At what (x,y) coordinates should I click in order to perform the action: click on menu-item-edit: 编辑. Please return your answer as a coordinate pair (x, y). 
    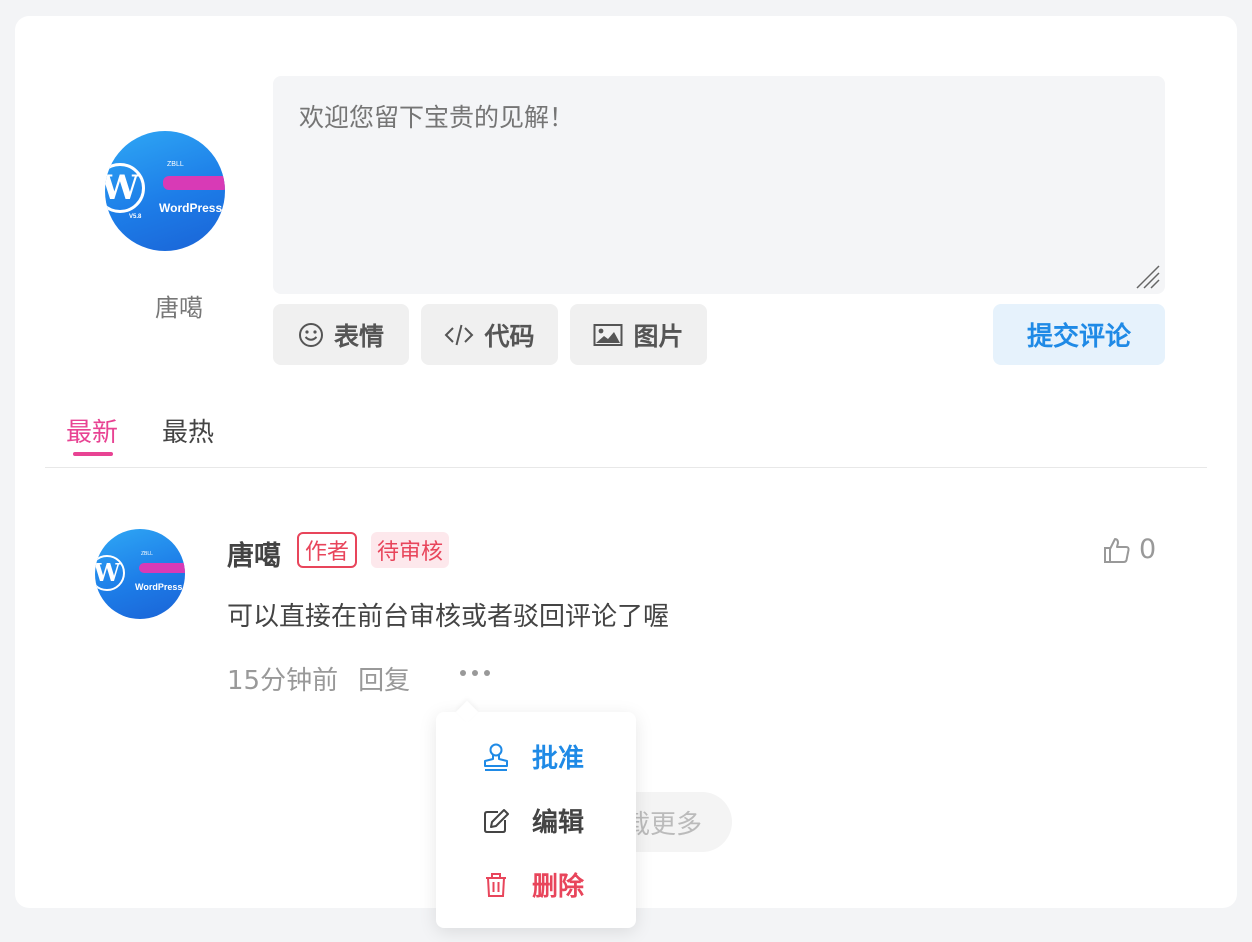
    Looking at the image, I should click on (533, 820).